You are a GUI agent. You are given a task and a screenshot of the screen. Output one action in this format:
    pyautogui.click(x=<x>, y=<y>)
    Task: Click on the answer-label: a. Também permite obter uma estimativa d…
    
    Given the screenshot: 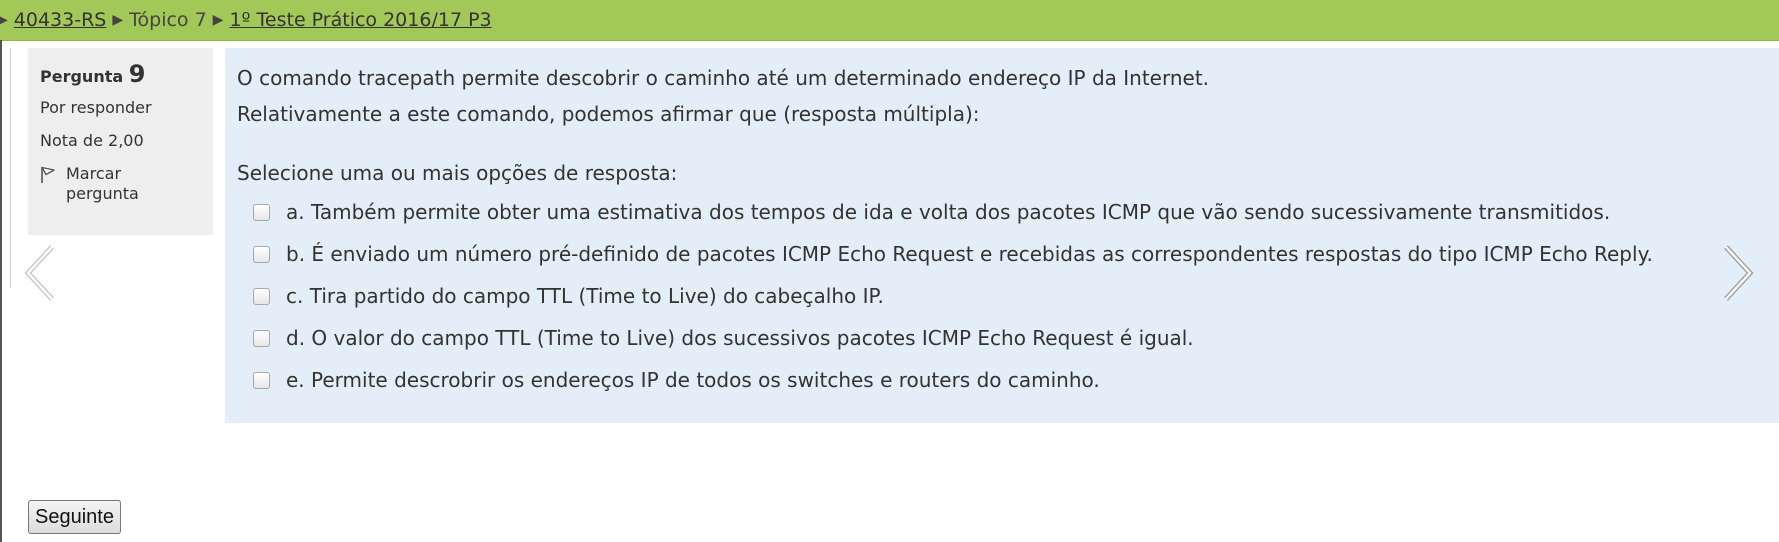 What is the action you would take?
    pyautogui.click(x=948, y=212)
    